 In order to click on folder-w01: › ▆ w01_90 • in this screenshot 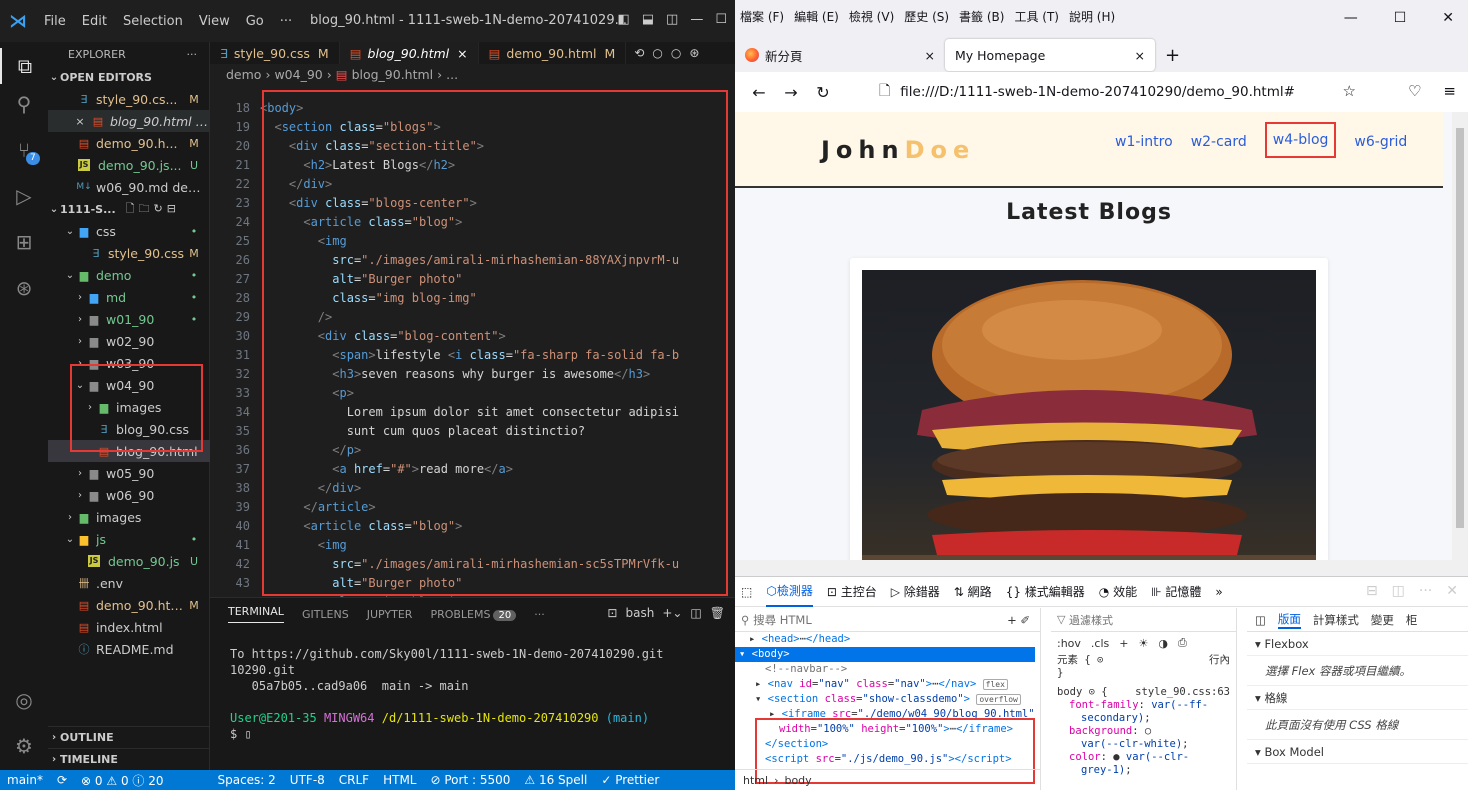, I will do `click(129, 319)`.